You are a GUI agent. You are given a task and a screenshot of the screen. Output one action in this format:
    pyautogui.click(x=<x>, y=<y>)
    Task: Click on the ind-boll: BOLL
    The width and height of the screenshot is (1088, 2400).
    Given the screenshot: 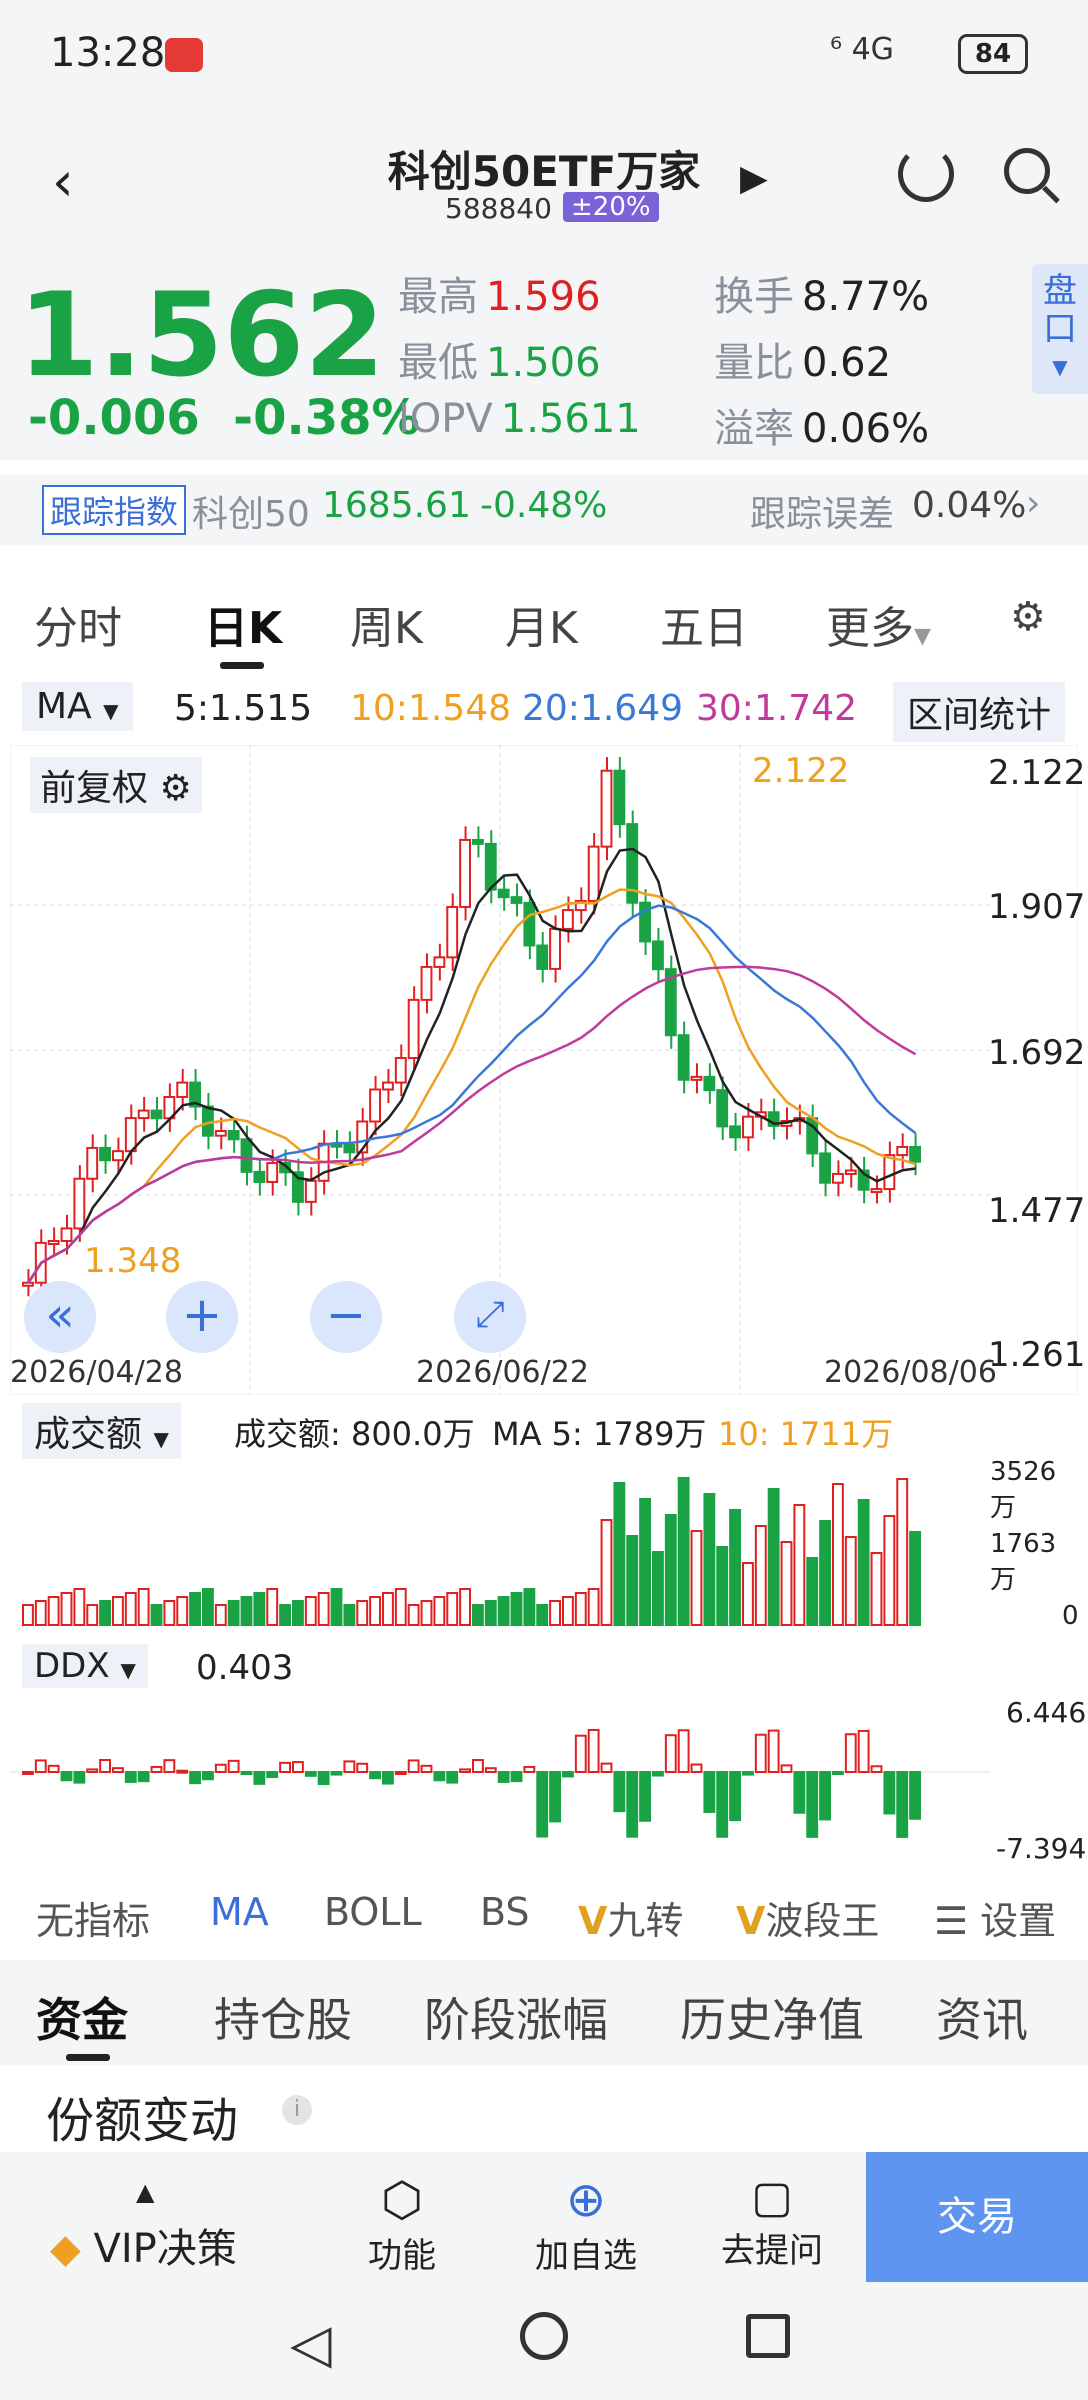 What is the action you would take?
    pyautogui.click(x=373, y=1912)
    